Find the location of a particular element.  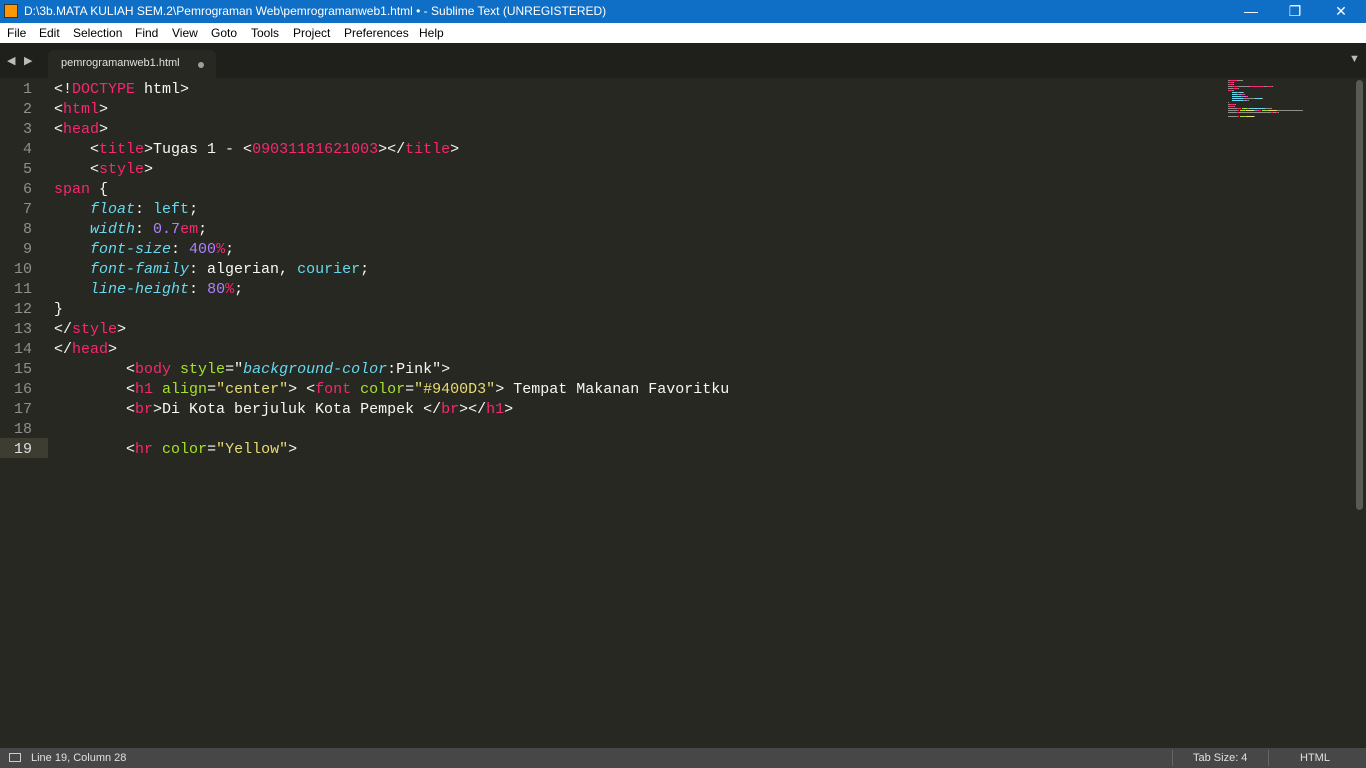

panel-toggle-icon is located at coordinates (15, 757).